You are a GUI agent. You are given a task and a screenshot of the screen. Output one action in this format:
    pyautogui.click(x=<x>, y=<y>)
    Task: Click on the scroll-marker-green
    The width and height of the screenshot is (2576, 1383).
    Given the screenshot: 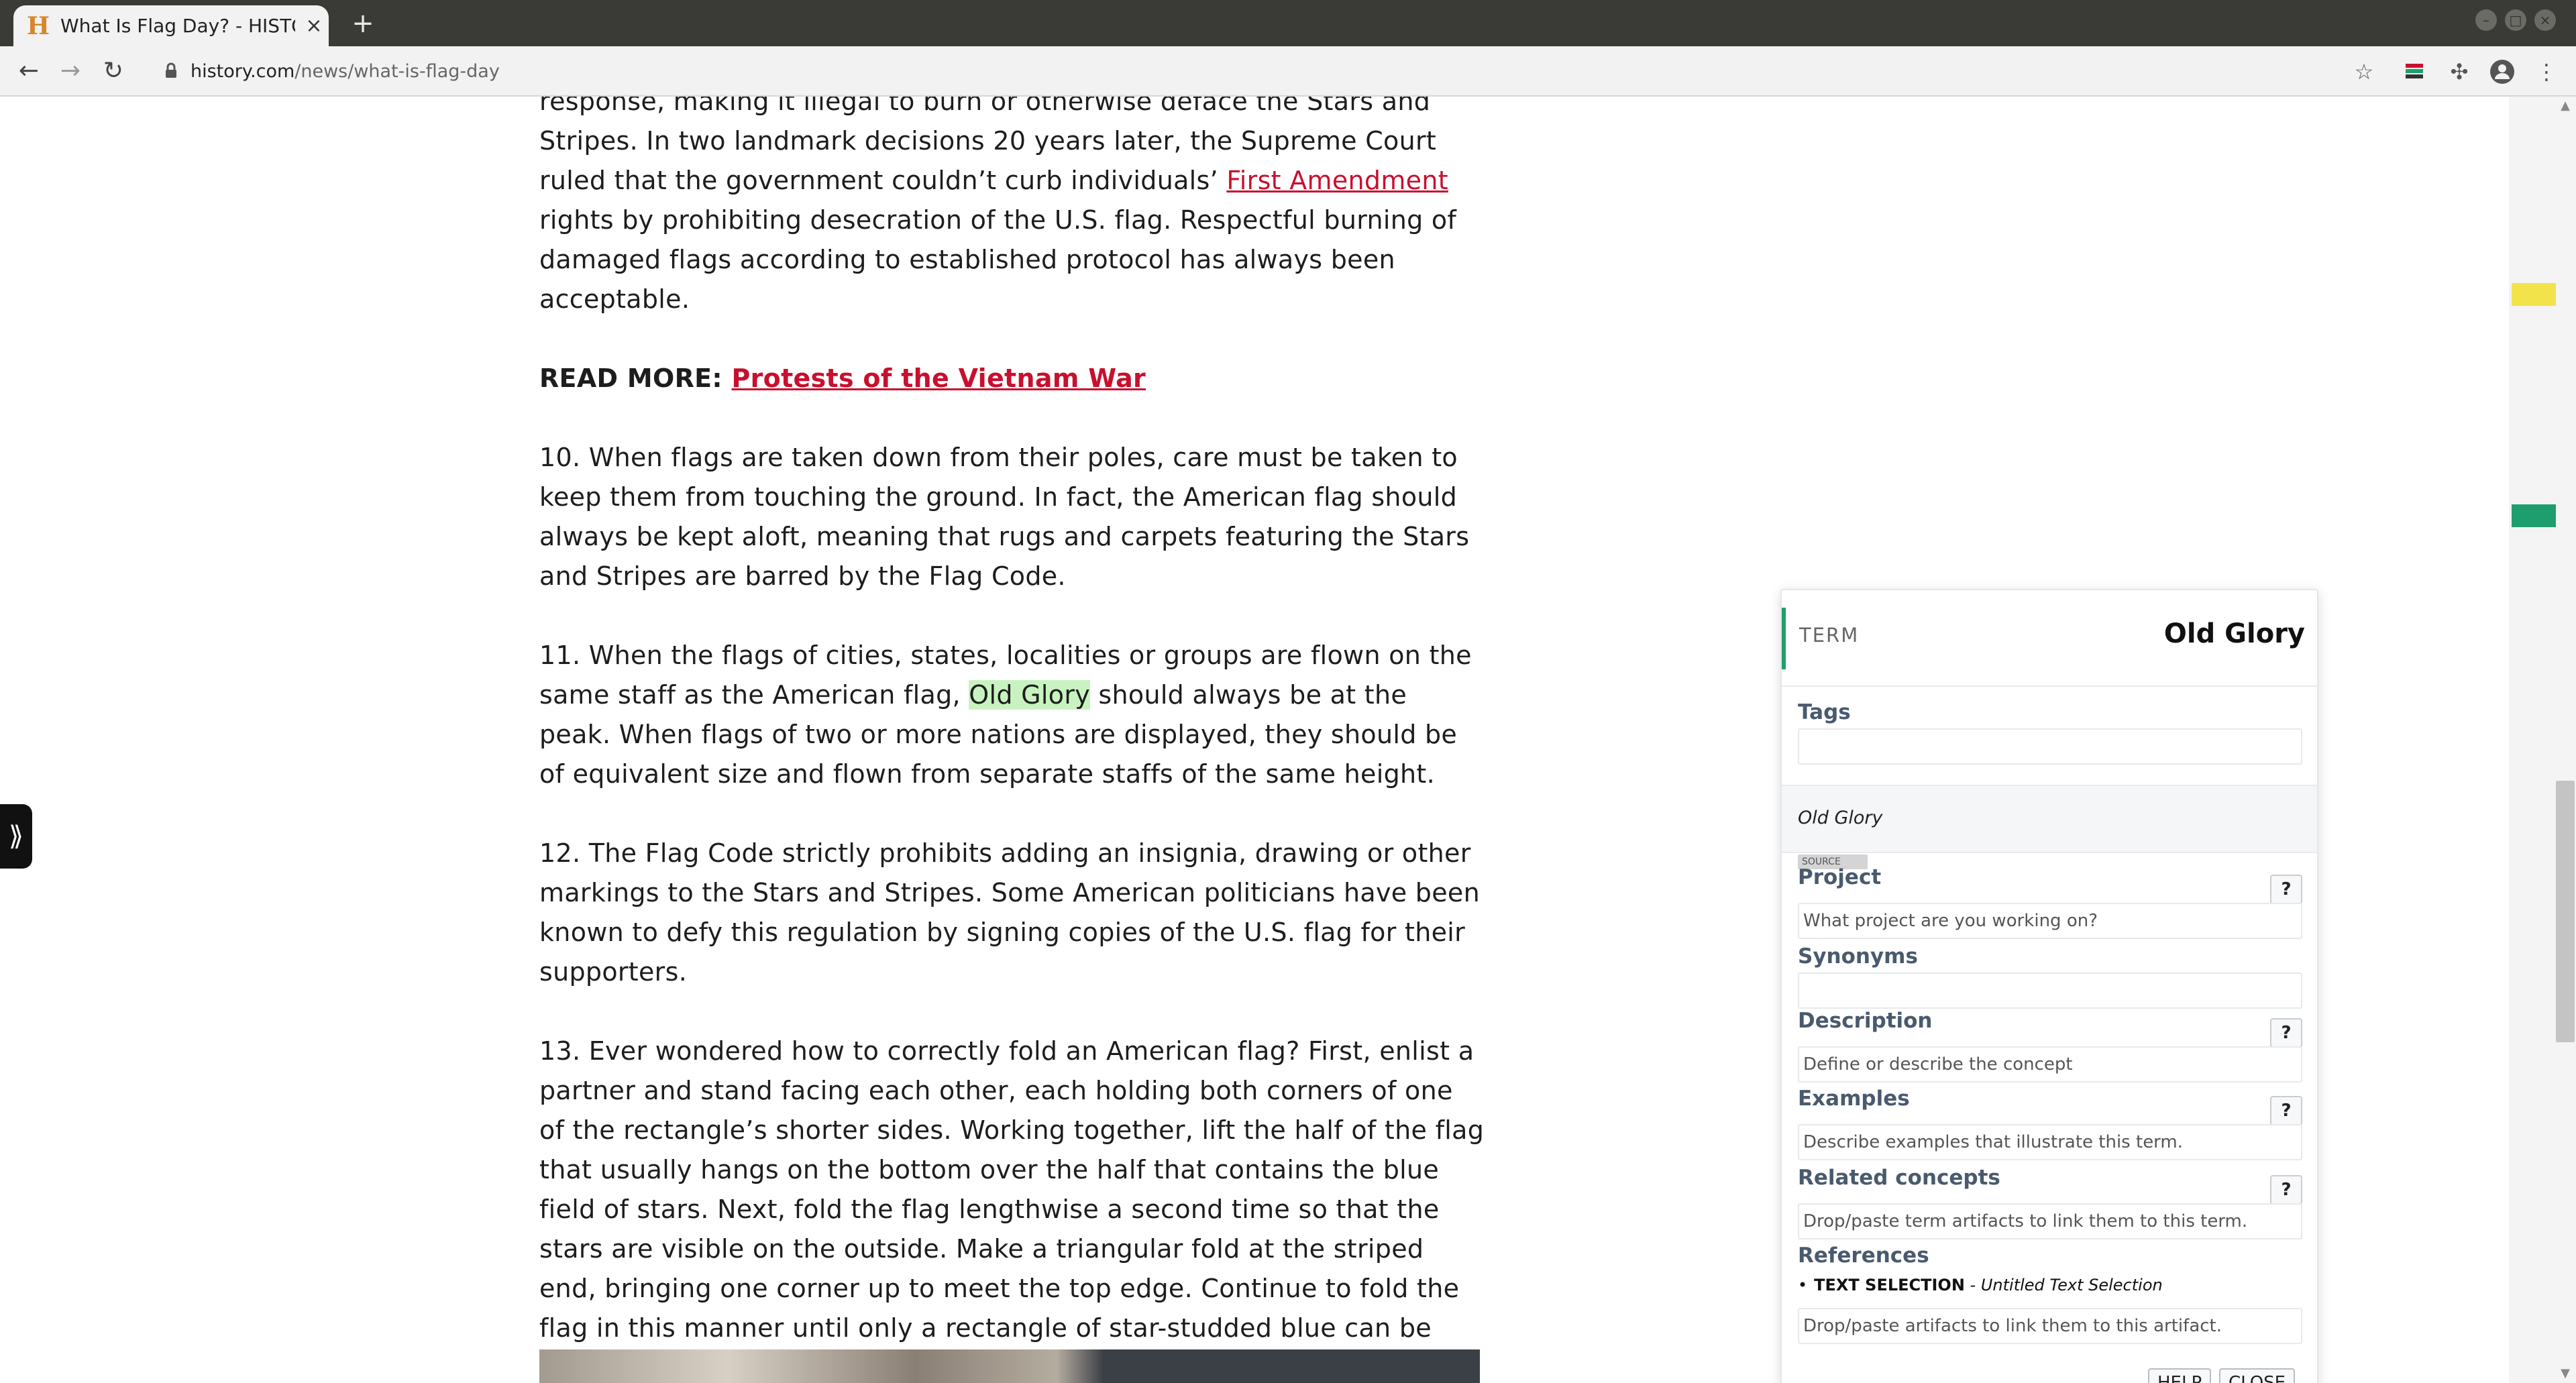 What is the action you would take?
    pyautogui.click(x=2534, y=515)
    